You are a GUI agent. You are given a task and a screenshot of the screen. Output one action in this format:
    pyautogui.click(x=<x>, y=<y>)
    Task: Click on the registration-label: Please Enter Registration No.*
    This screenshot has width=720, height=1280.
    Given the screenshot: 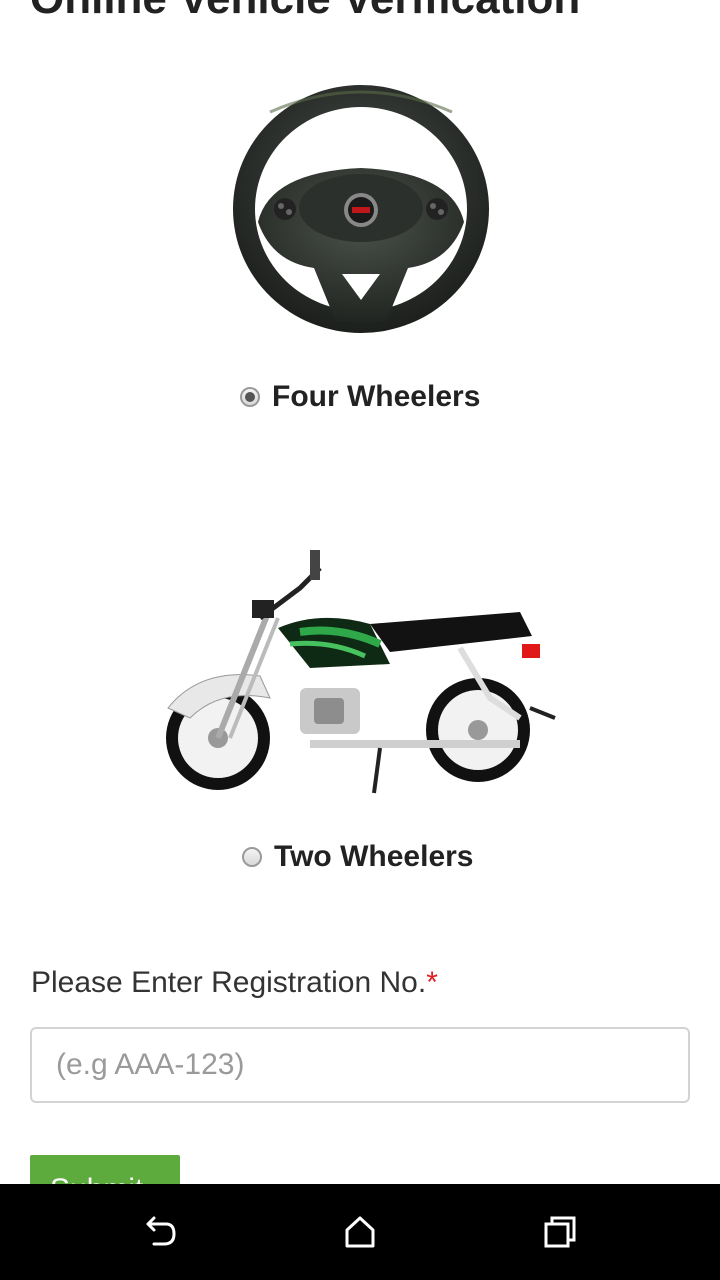 What is the action you would take?
    pyautogui.click(x=234, y=983)
    